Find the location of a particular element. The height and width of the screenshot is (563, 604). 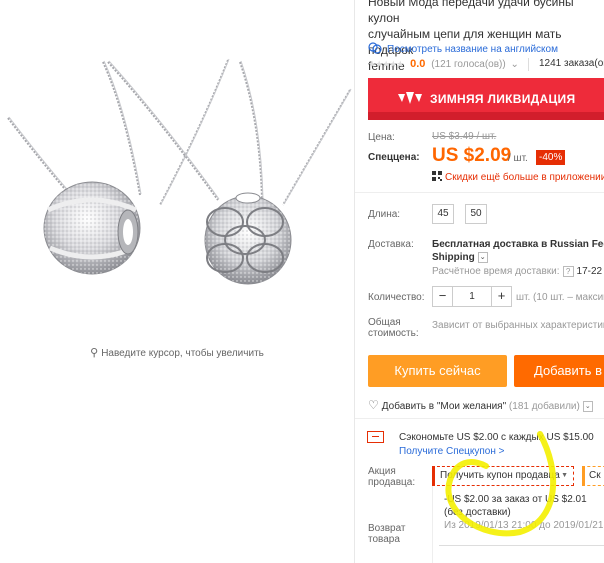

add-to-cart-button: Добавить в is located at coordinates (559, 371).